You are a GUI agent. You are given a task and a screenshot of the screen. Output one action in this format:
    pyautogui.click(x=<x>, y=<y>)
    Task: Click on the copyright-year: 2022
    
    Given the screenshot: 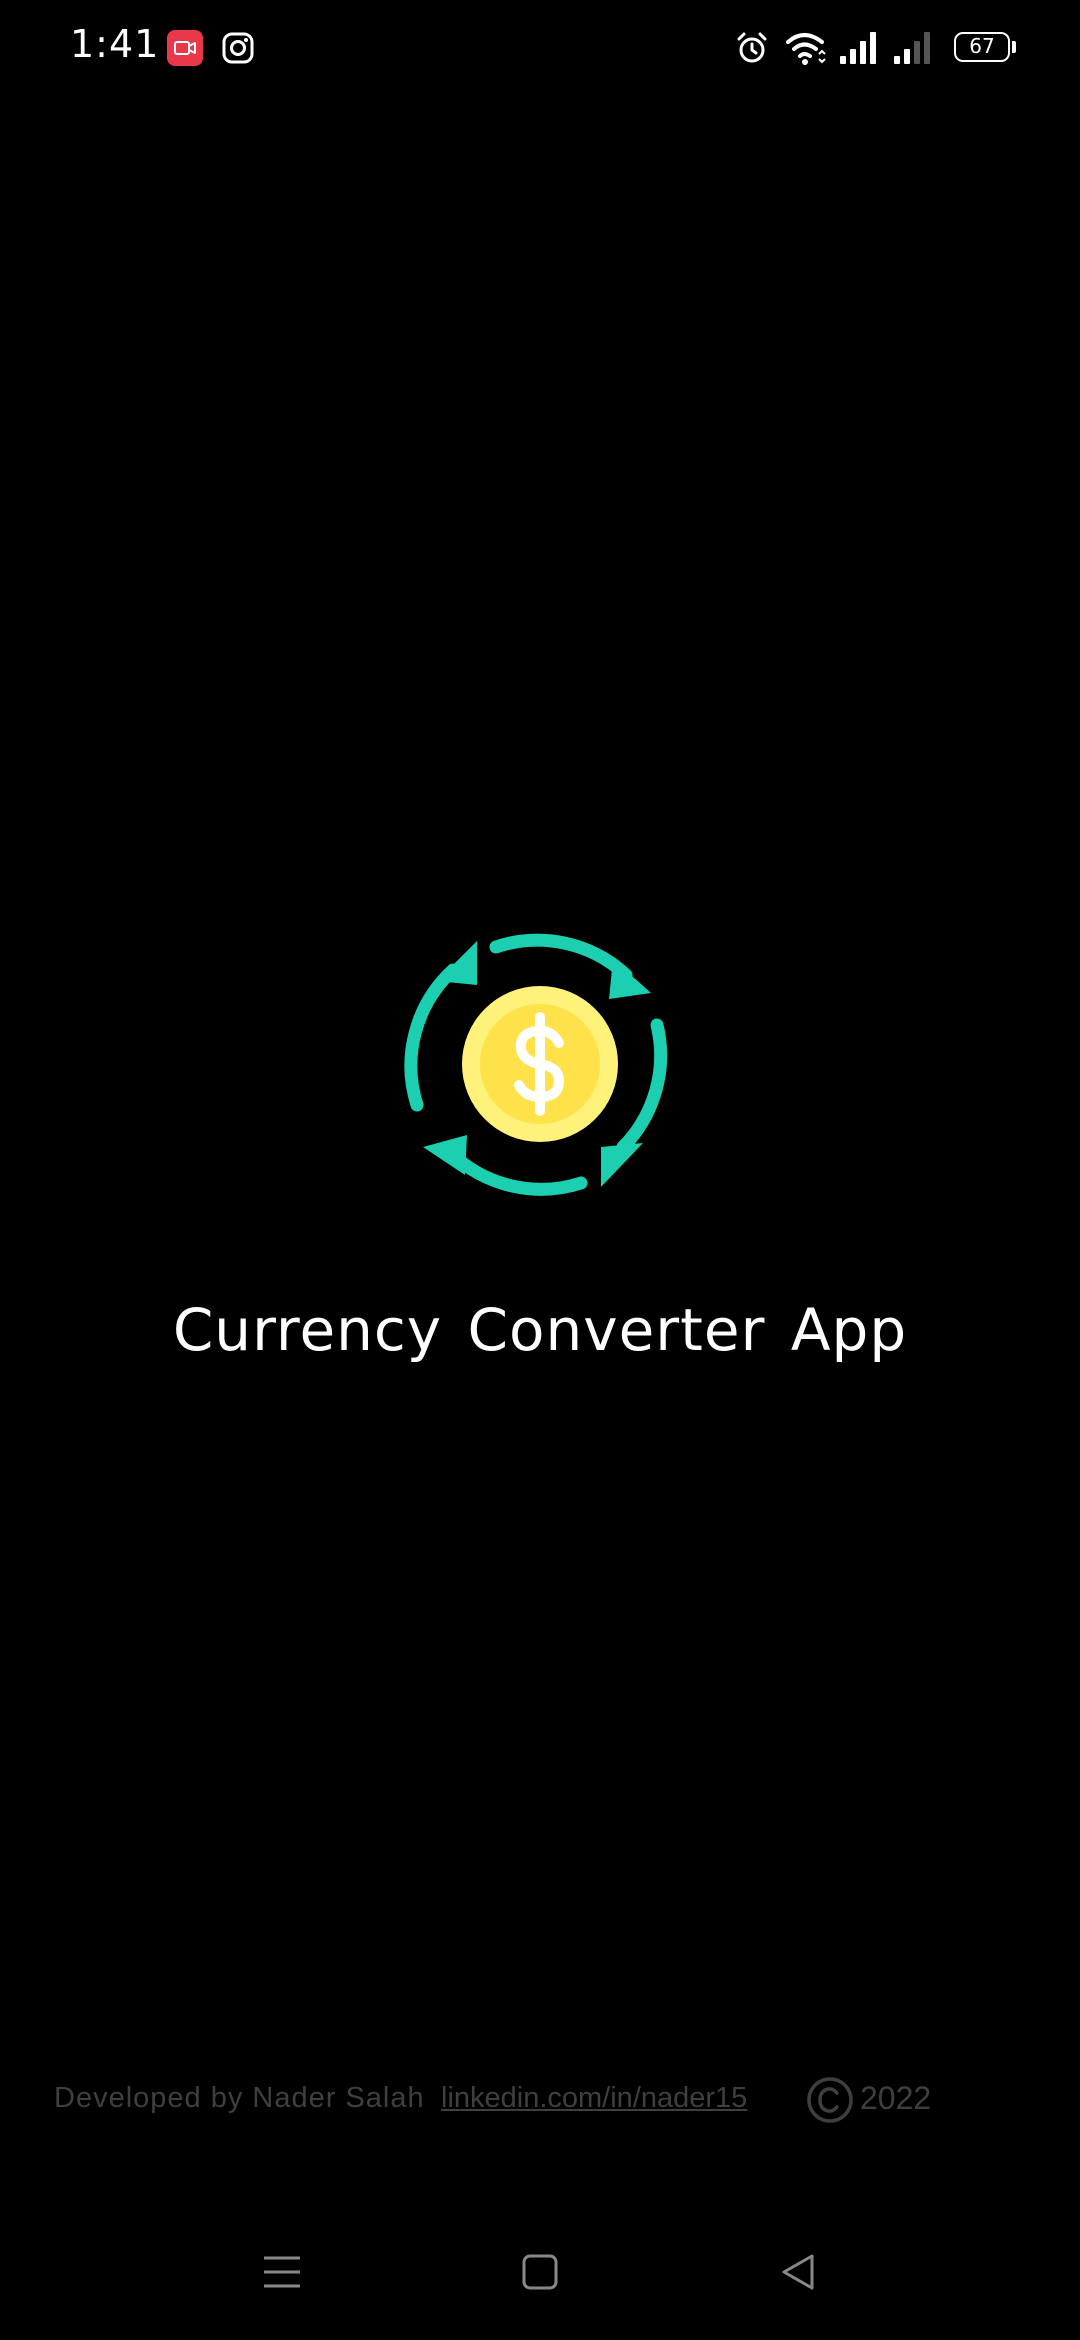 What is the action you would take?
    pyautogui.click(x=896, y=2098)
    